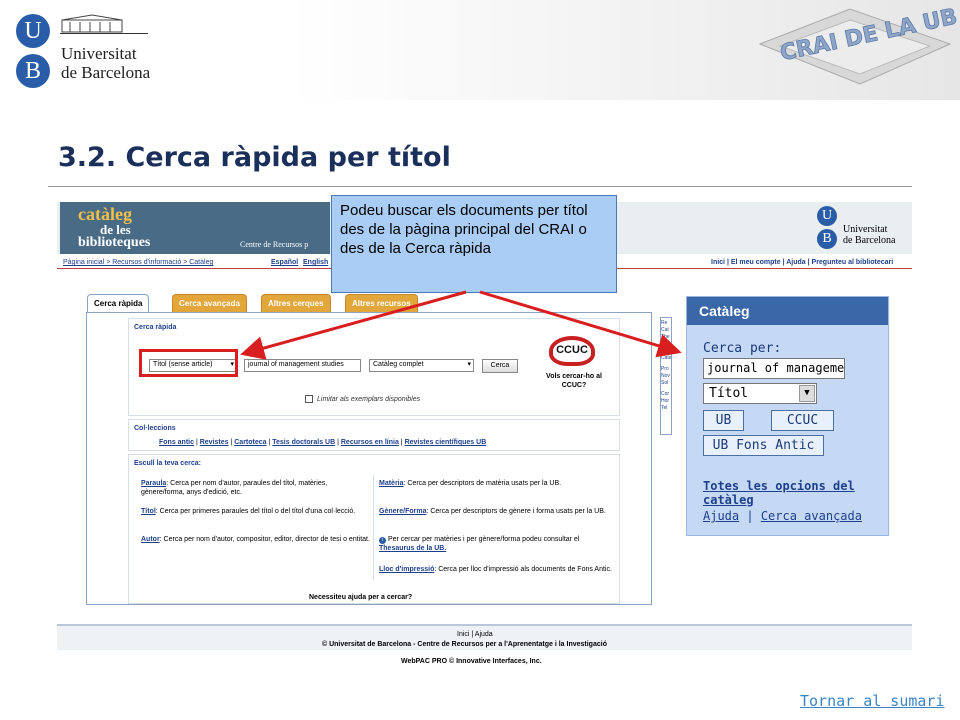  I want to click on back-to-summary-link: Tornar al sumari, so click(872, 701).